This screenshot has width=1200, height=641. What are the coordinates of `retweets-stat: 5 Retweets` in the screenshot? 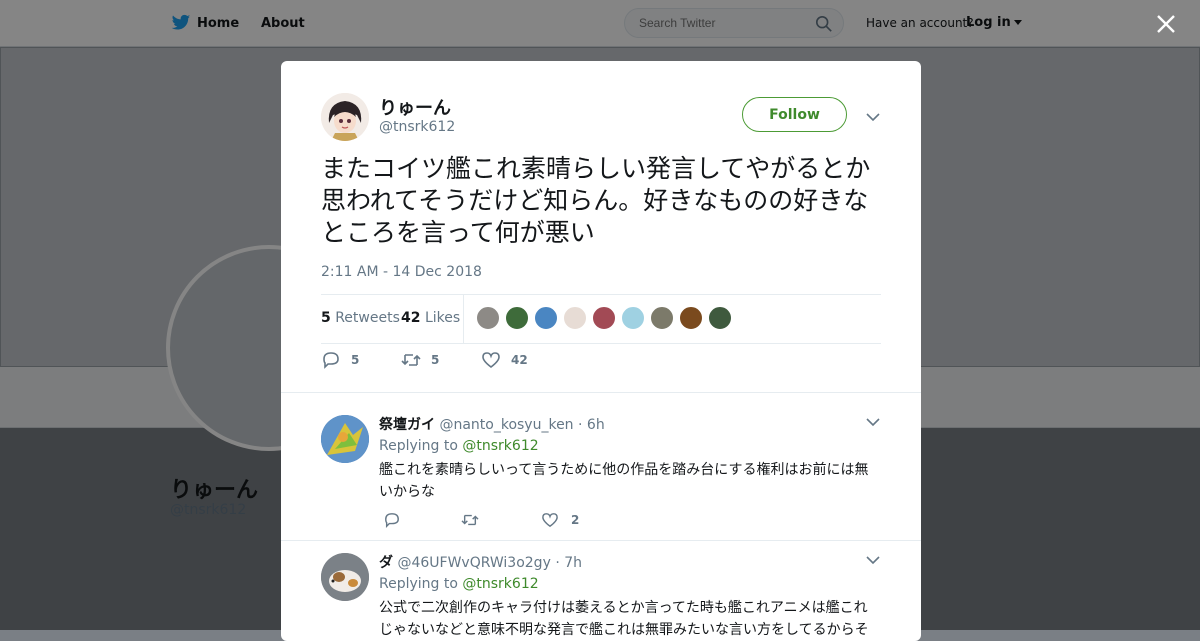 It's located at (360, 318).